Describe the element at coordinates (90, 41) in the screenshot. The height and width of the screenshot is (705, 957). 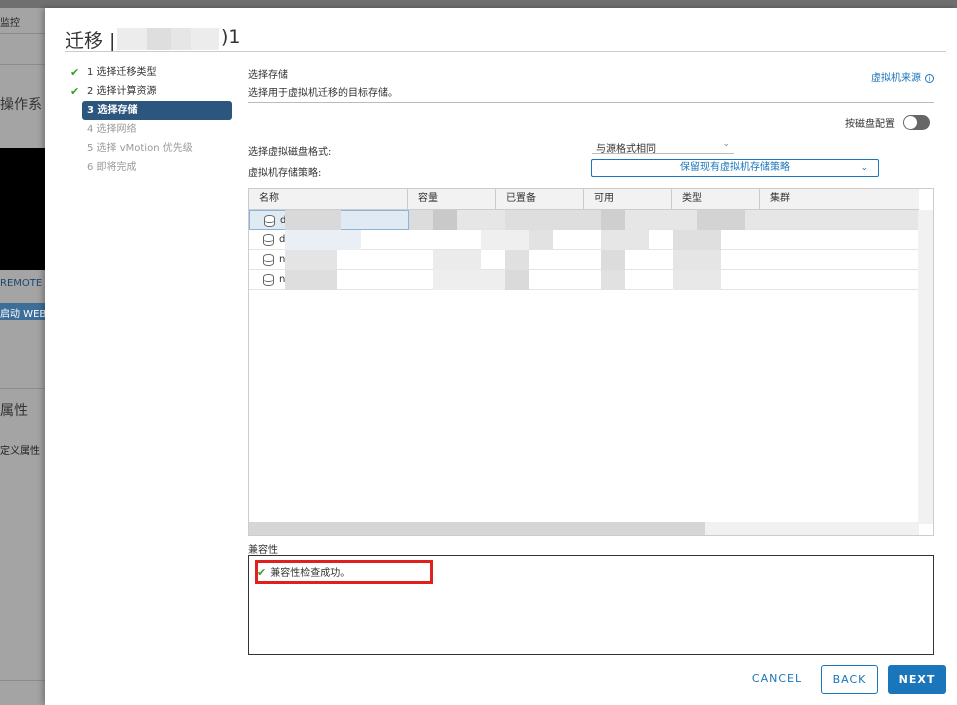
I see `dialog-title: 迁移 |` at that location.